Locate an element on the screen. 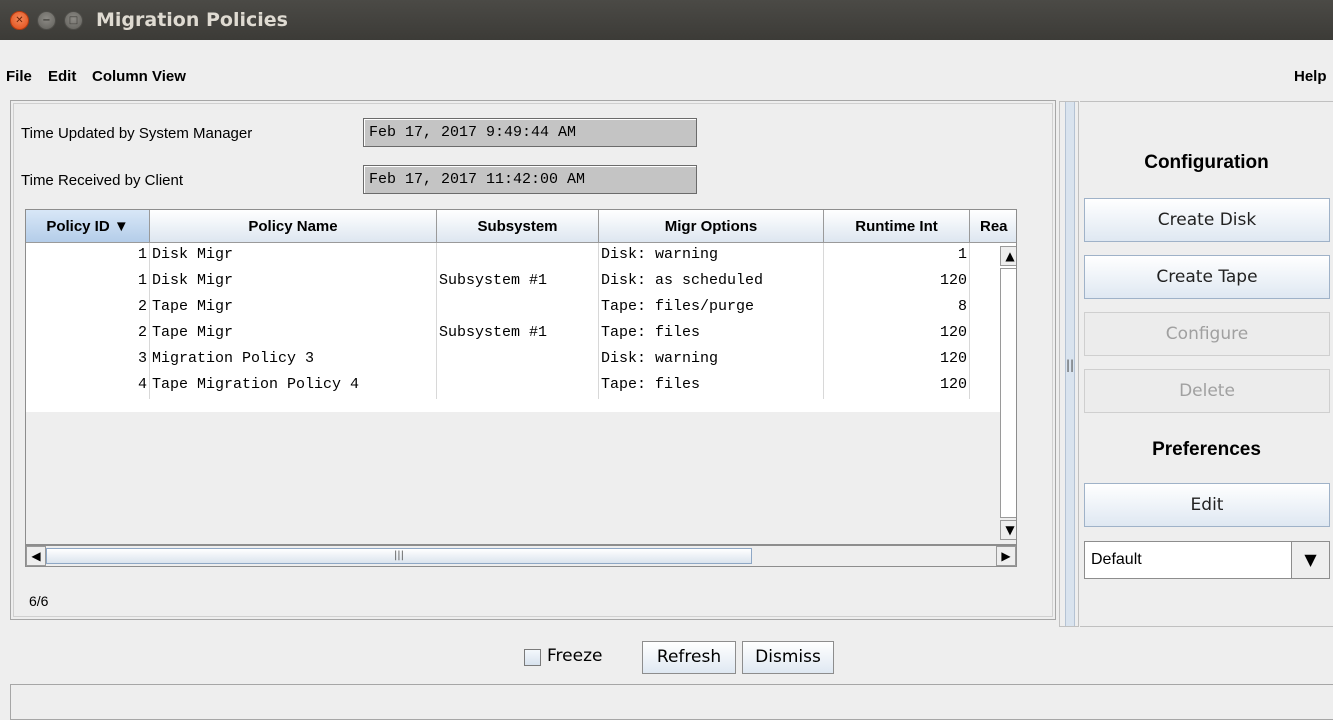  preferences-select: Default ▼ is located at coordinates (1207, 560).